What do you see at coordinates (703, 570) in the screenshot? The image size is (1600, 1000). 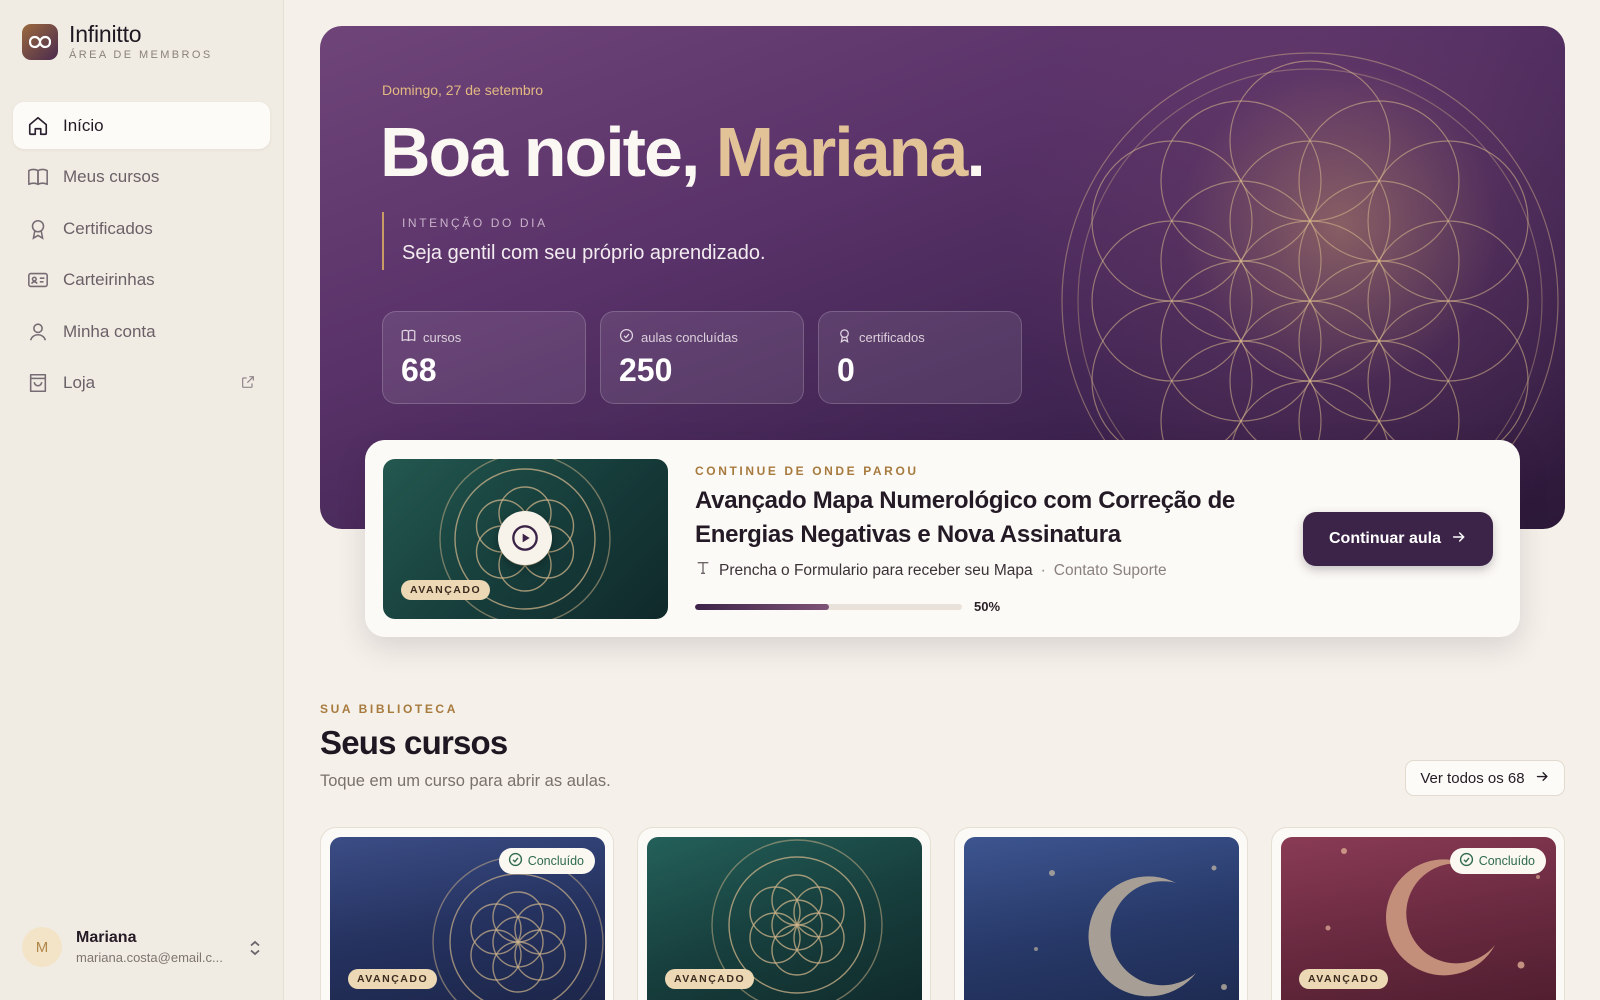 I see `text-type-icon` at bounding box center [703, 570].